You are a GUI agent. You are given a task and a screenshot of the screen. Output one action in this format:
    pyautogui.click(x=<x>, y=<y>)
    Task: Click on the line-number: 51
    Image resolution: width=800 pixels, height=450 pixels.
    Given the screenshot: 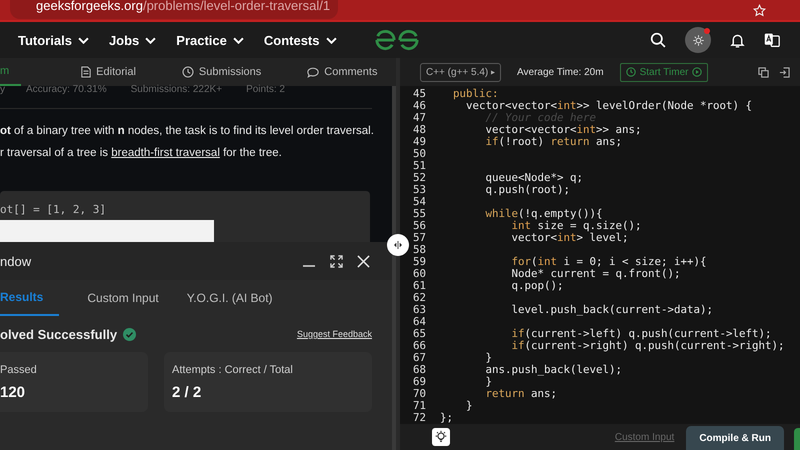 What is the action you would take?
    pyautogui.click(x=419, y=166)
    